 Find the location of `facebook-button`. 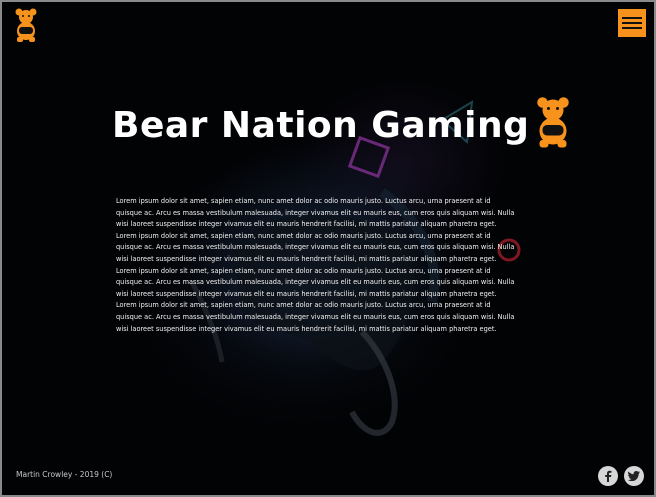

facebook-button is located at coordinates (608, 476).